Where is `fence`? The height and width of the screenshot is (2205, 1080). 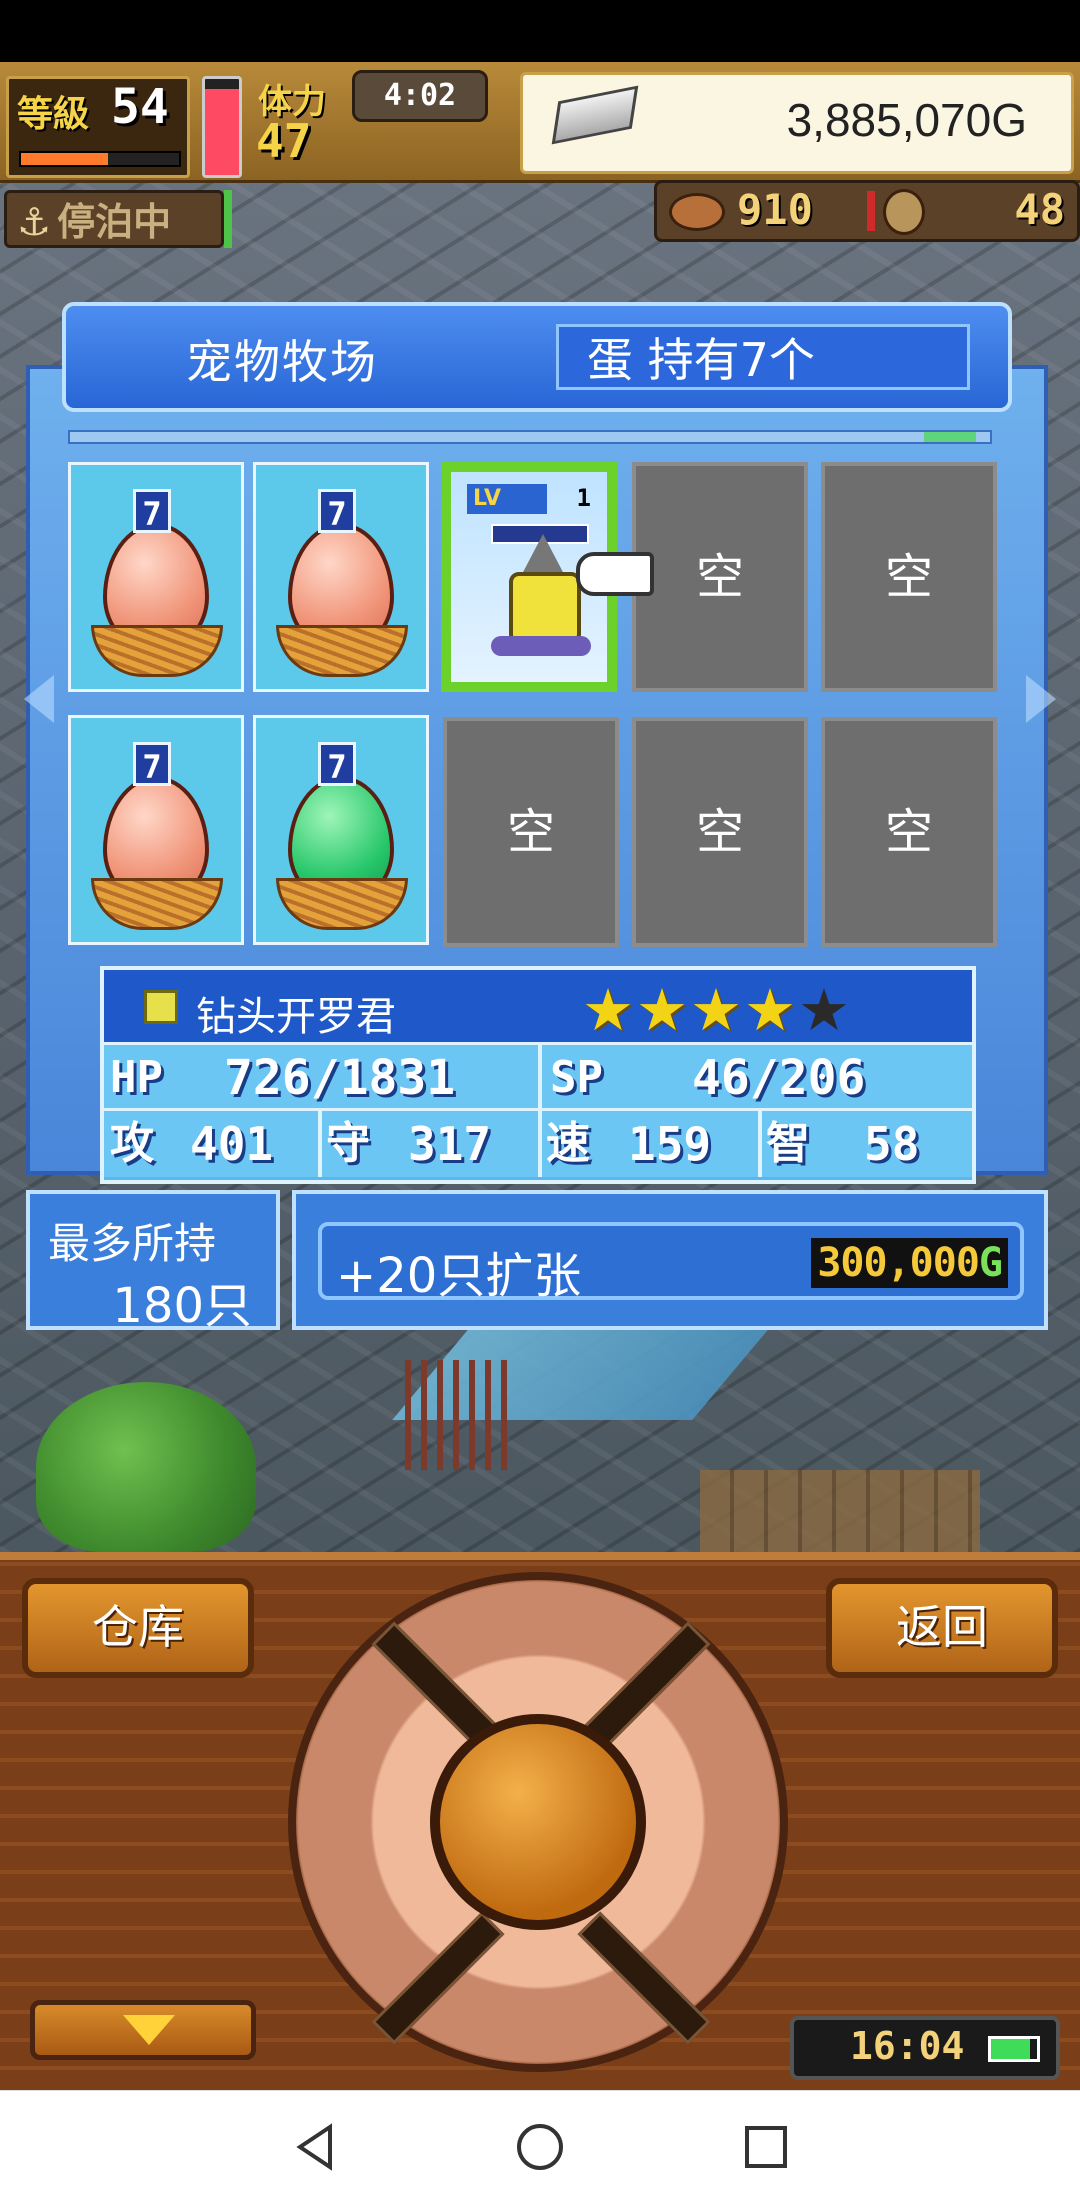
fence is located at coordinates (460, 1415).